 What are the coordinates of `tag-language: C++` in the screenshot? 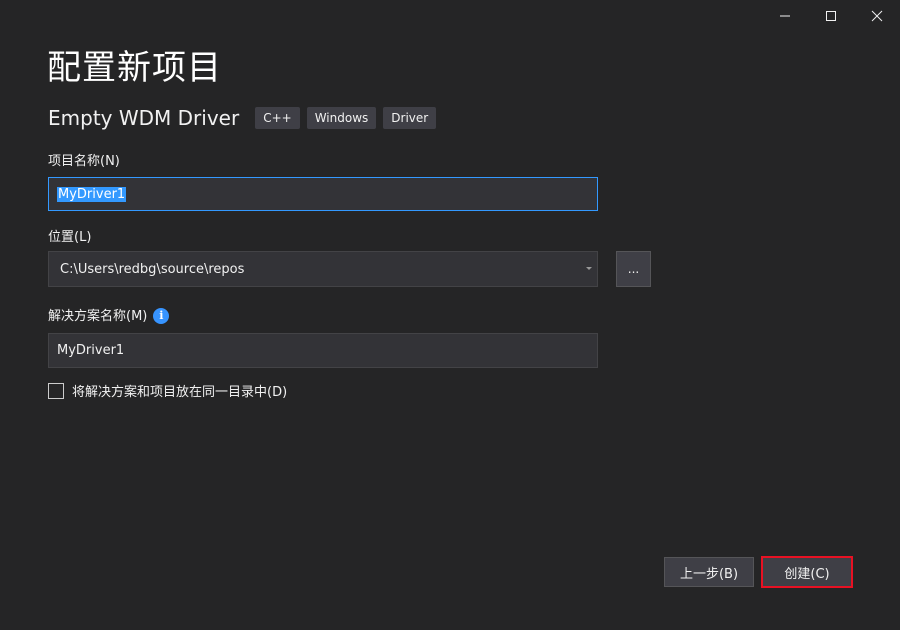 It's located at (277, 118).